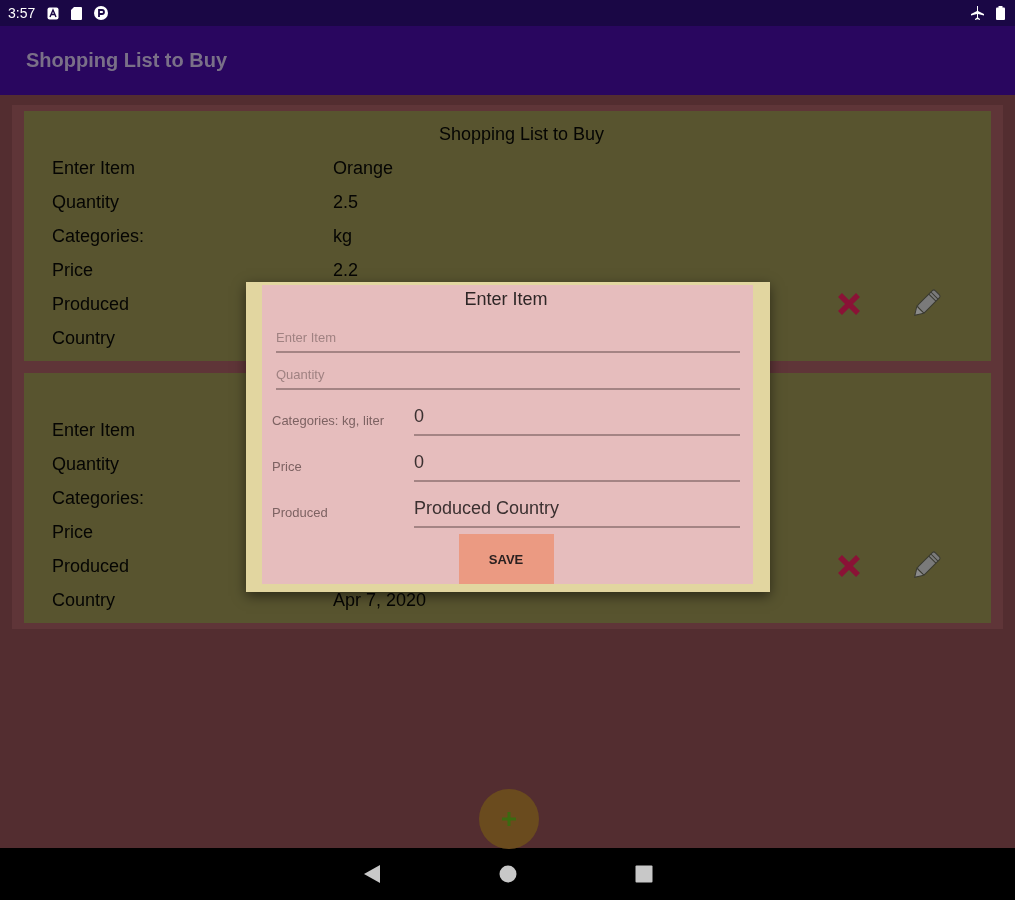 The image size is (1015, 900). I want to click on notification-icon, so click(53, 13).